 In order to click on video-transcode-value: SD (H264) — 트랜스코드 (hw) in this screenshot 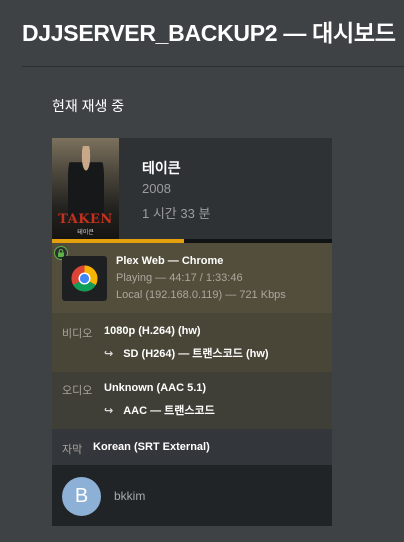, I will do `click(196, 354)`.